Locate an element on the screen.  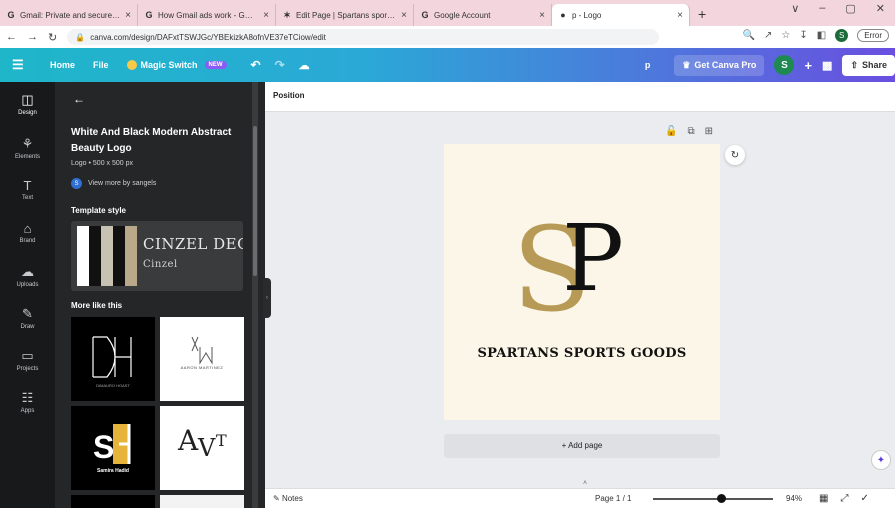
tab-title: How Gmail ads work - Gmail He is located at coordinates (209, 15).